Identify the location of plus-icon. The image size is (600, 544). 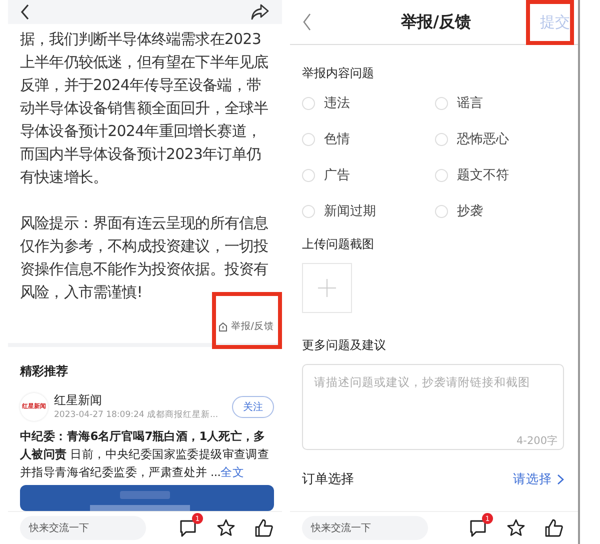
(327, 288).